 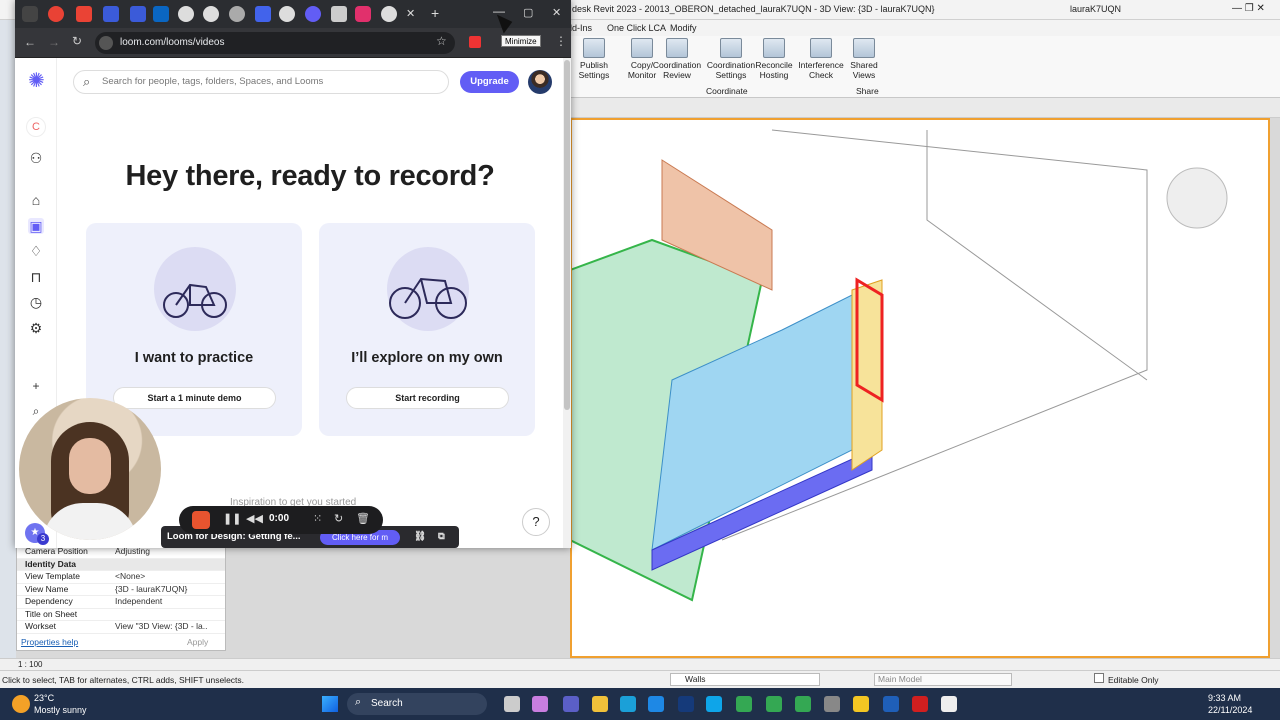 I want to click on webcam-bubble, so click(x=90, y=469).